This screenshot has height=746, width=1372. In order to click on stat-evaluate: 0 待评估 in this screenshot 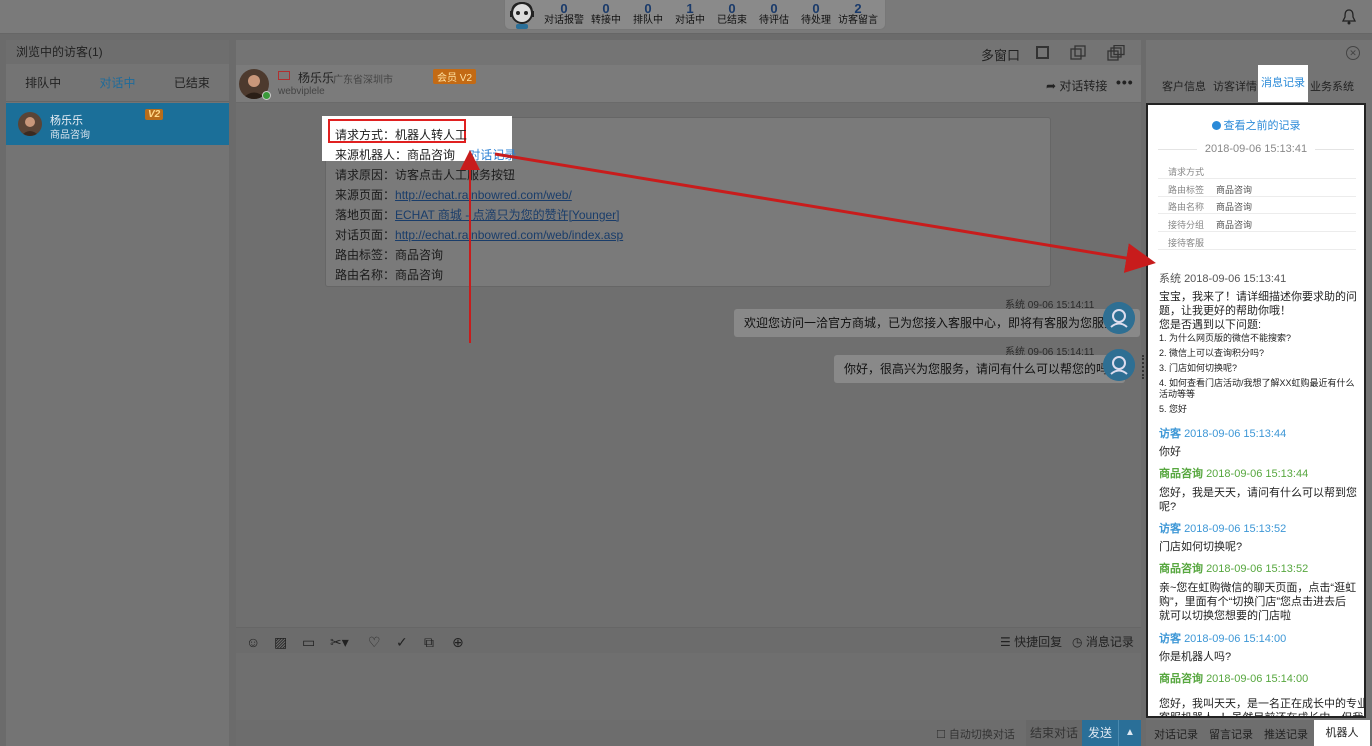, I will do `click(774, 14)`.